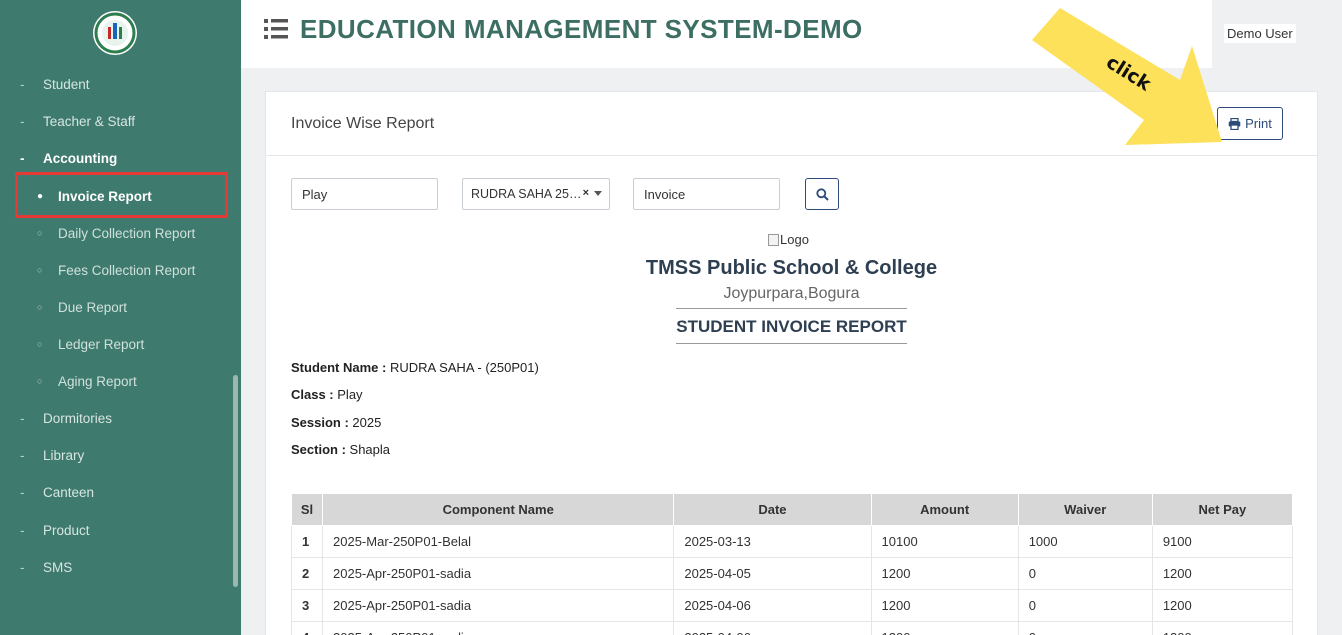 The height and width of the screenshot is (635, 1342). Describe the element at coordinates (536, 194) in the screenshot. I see `student-select: RUDRA SAHA 25… ×` at that location.